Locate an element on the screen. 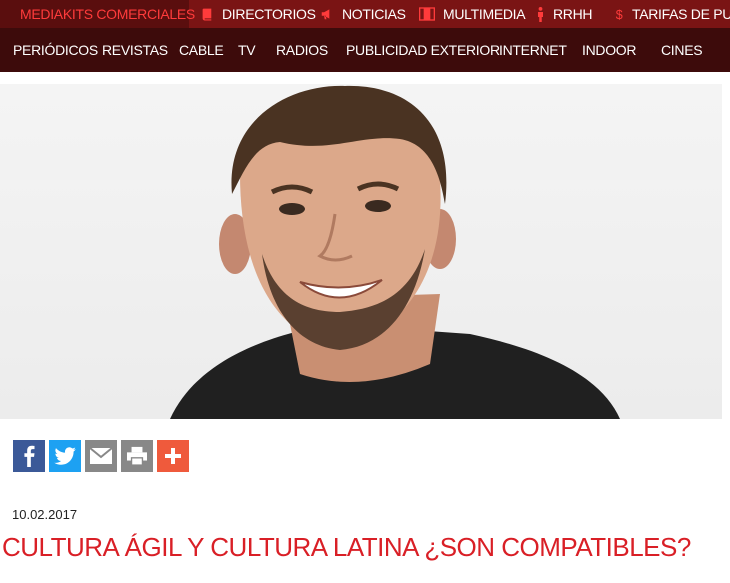 This screenshot has height=583, width=730. plus-icon is located at coordinates (173, 456).